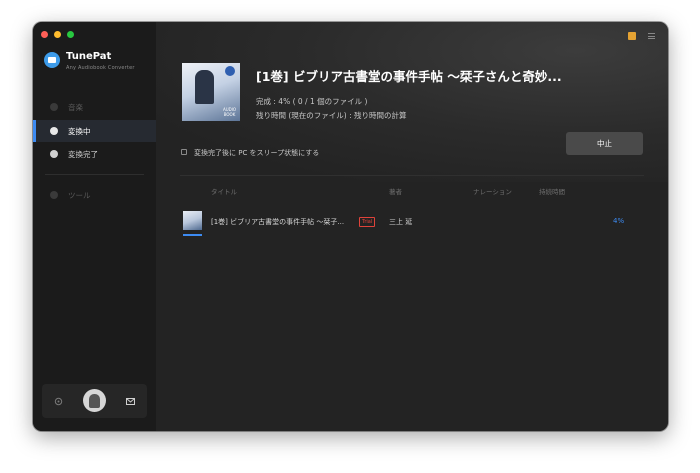 Image resolution: width=700 pixels, height=473 pixels. What do you see at coordinates (94, 131) in the screenshot?
I see `sidebar-item-converting: 変換中` at bounding box center [94, 131].